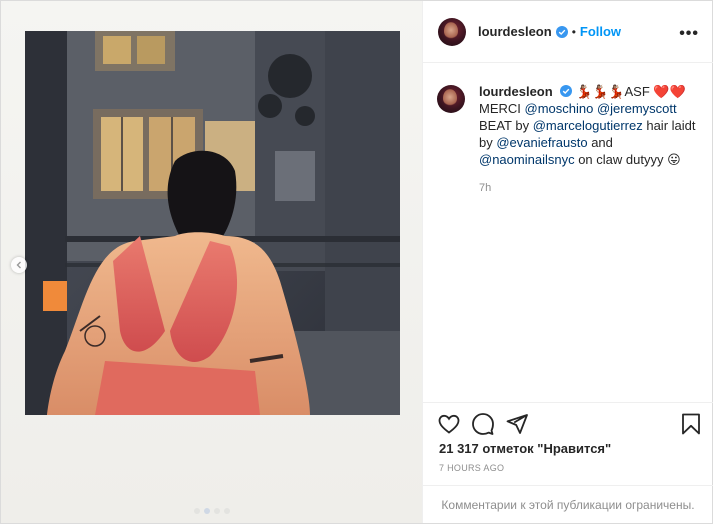 The image size is (713, 524). I want to click on caption-time: 7h, so click(589, 188).